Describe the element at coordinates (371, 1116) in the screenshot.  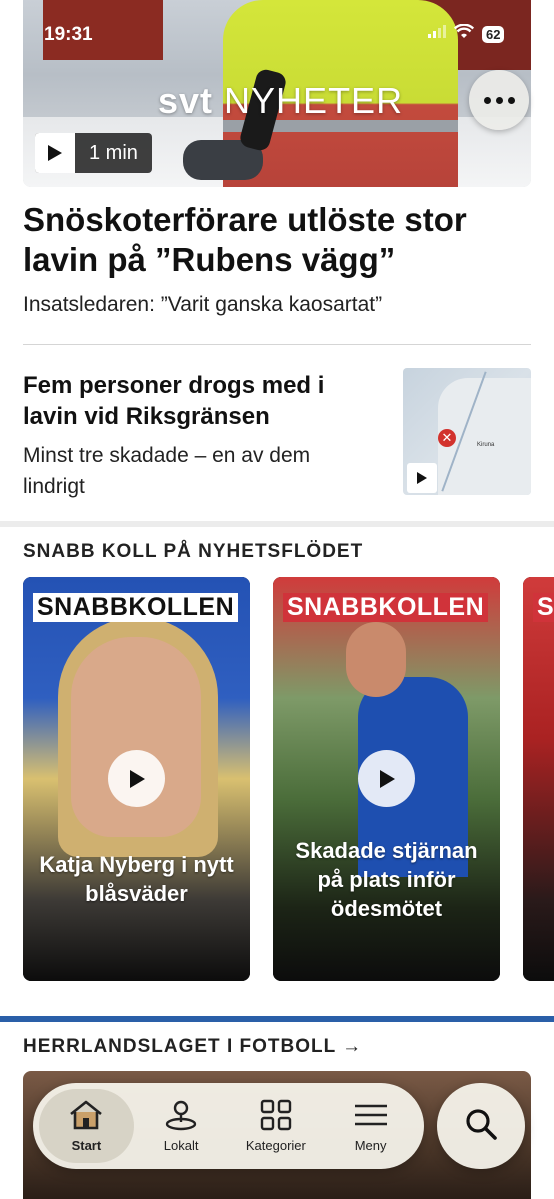
I see `menu-icon` at that location.